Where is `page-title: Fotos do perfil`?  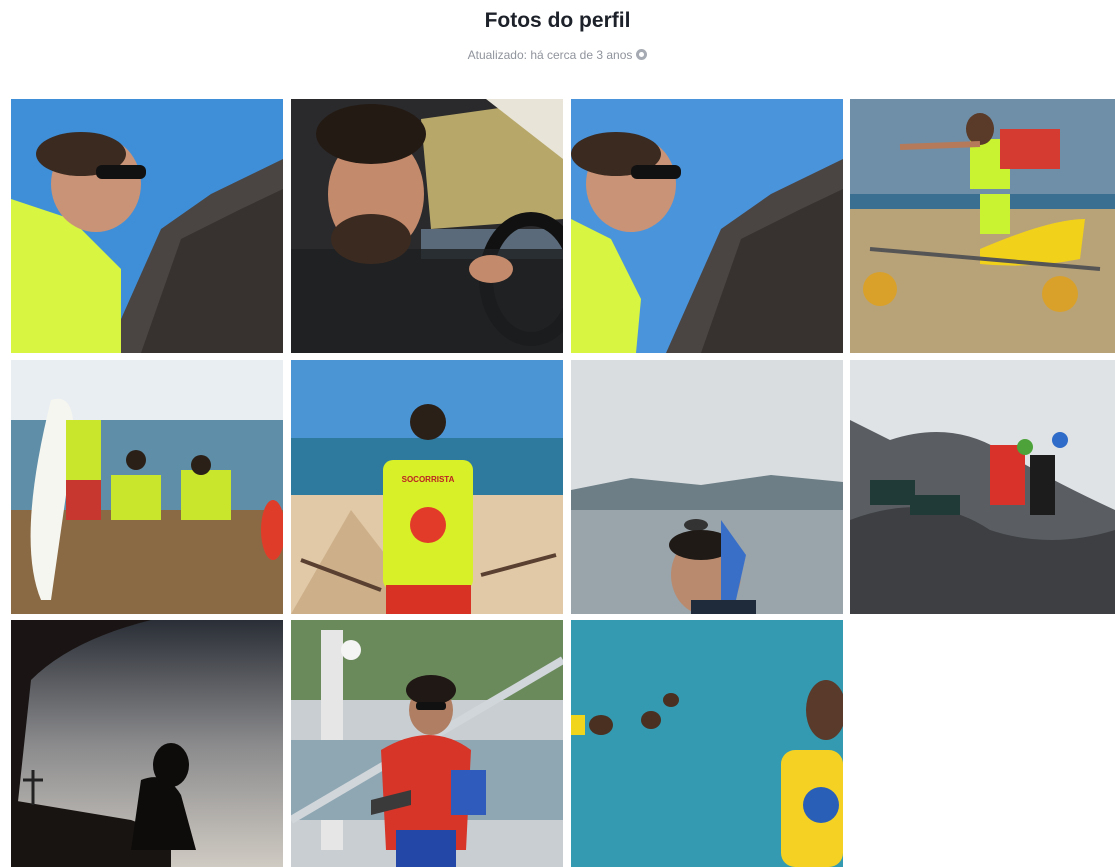
page-title: Fotos do perfil is located at coordinates (557, 20).